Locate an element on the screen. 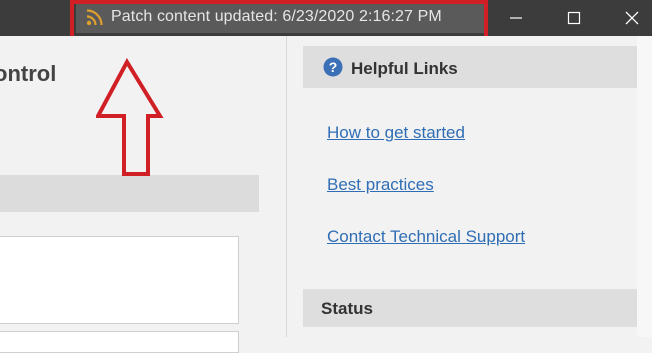 The image size is (652, 353). maximize-button is located at coordinates (575, 18).